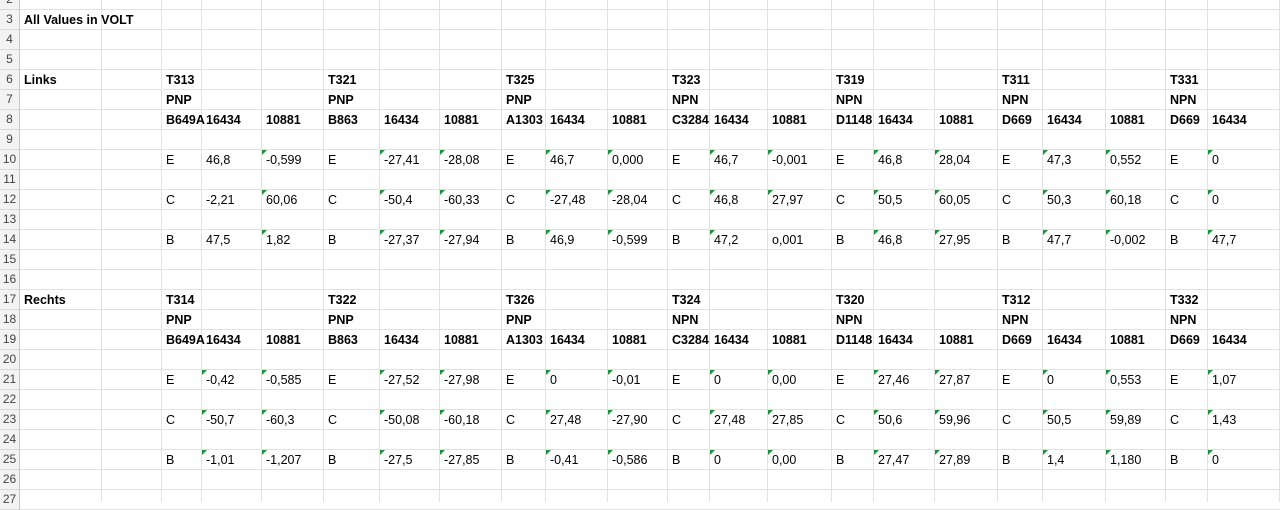  Describe the element at coordinates (10, 20) in the screenshot. I see `row-header: 3` at that location.